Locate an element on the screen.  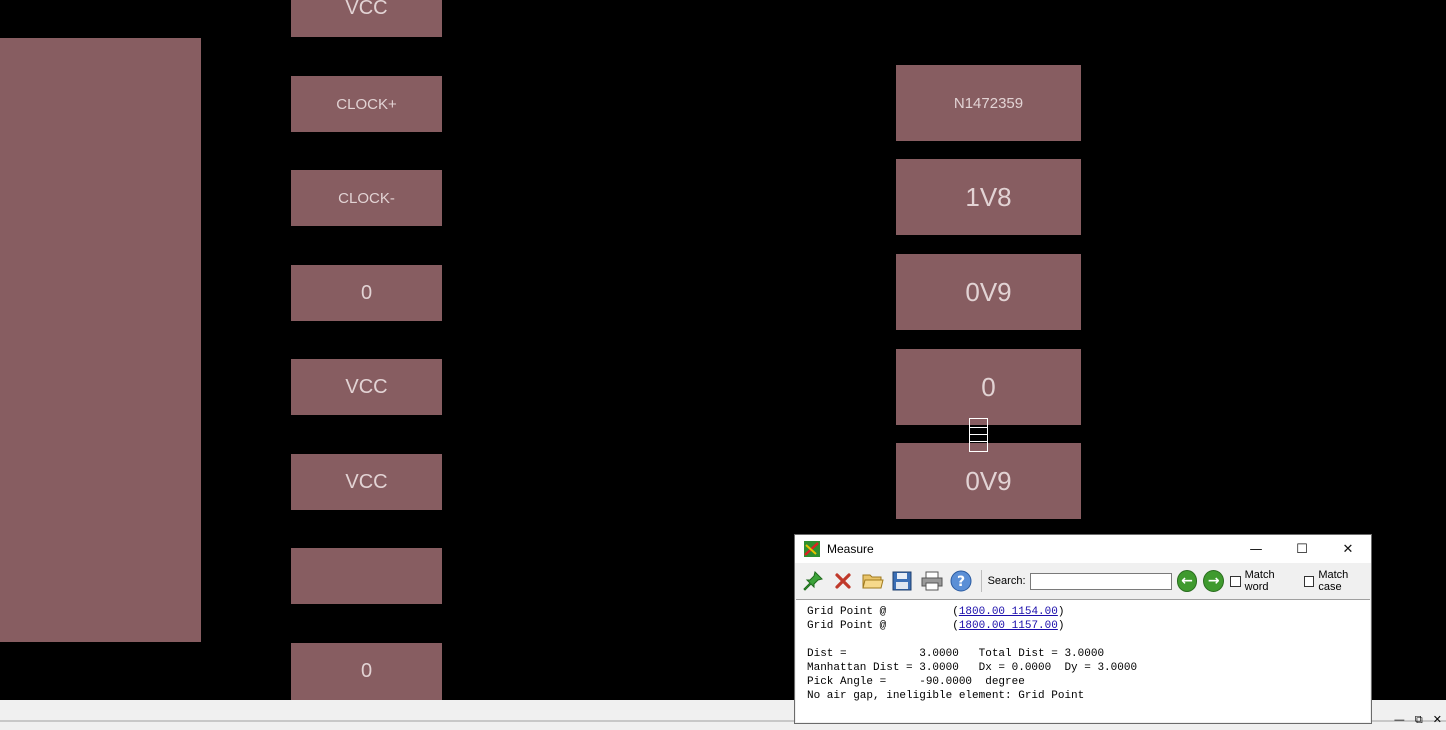
match-case-label: Match case is located at coordinates (1333, 581).